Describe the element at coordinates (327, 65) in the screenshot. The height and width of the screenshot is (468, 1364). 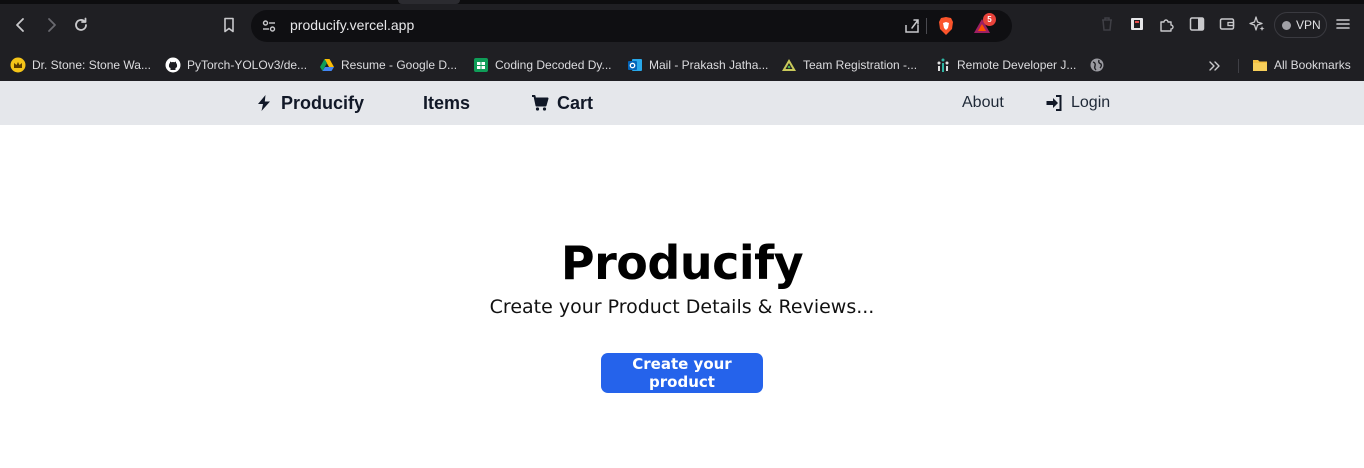
I see `google-drive-icon` at that location.